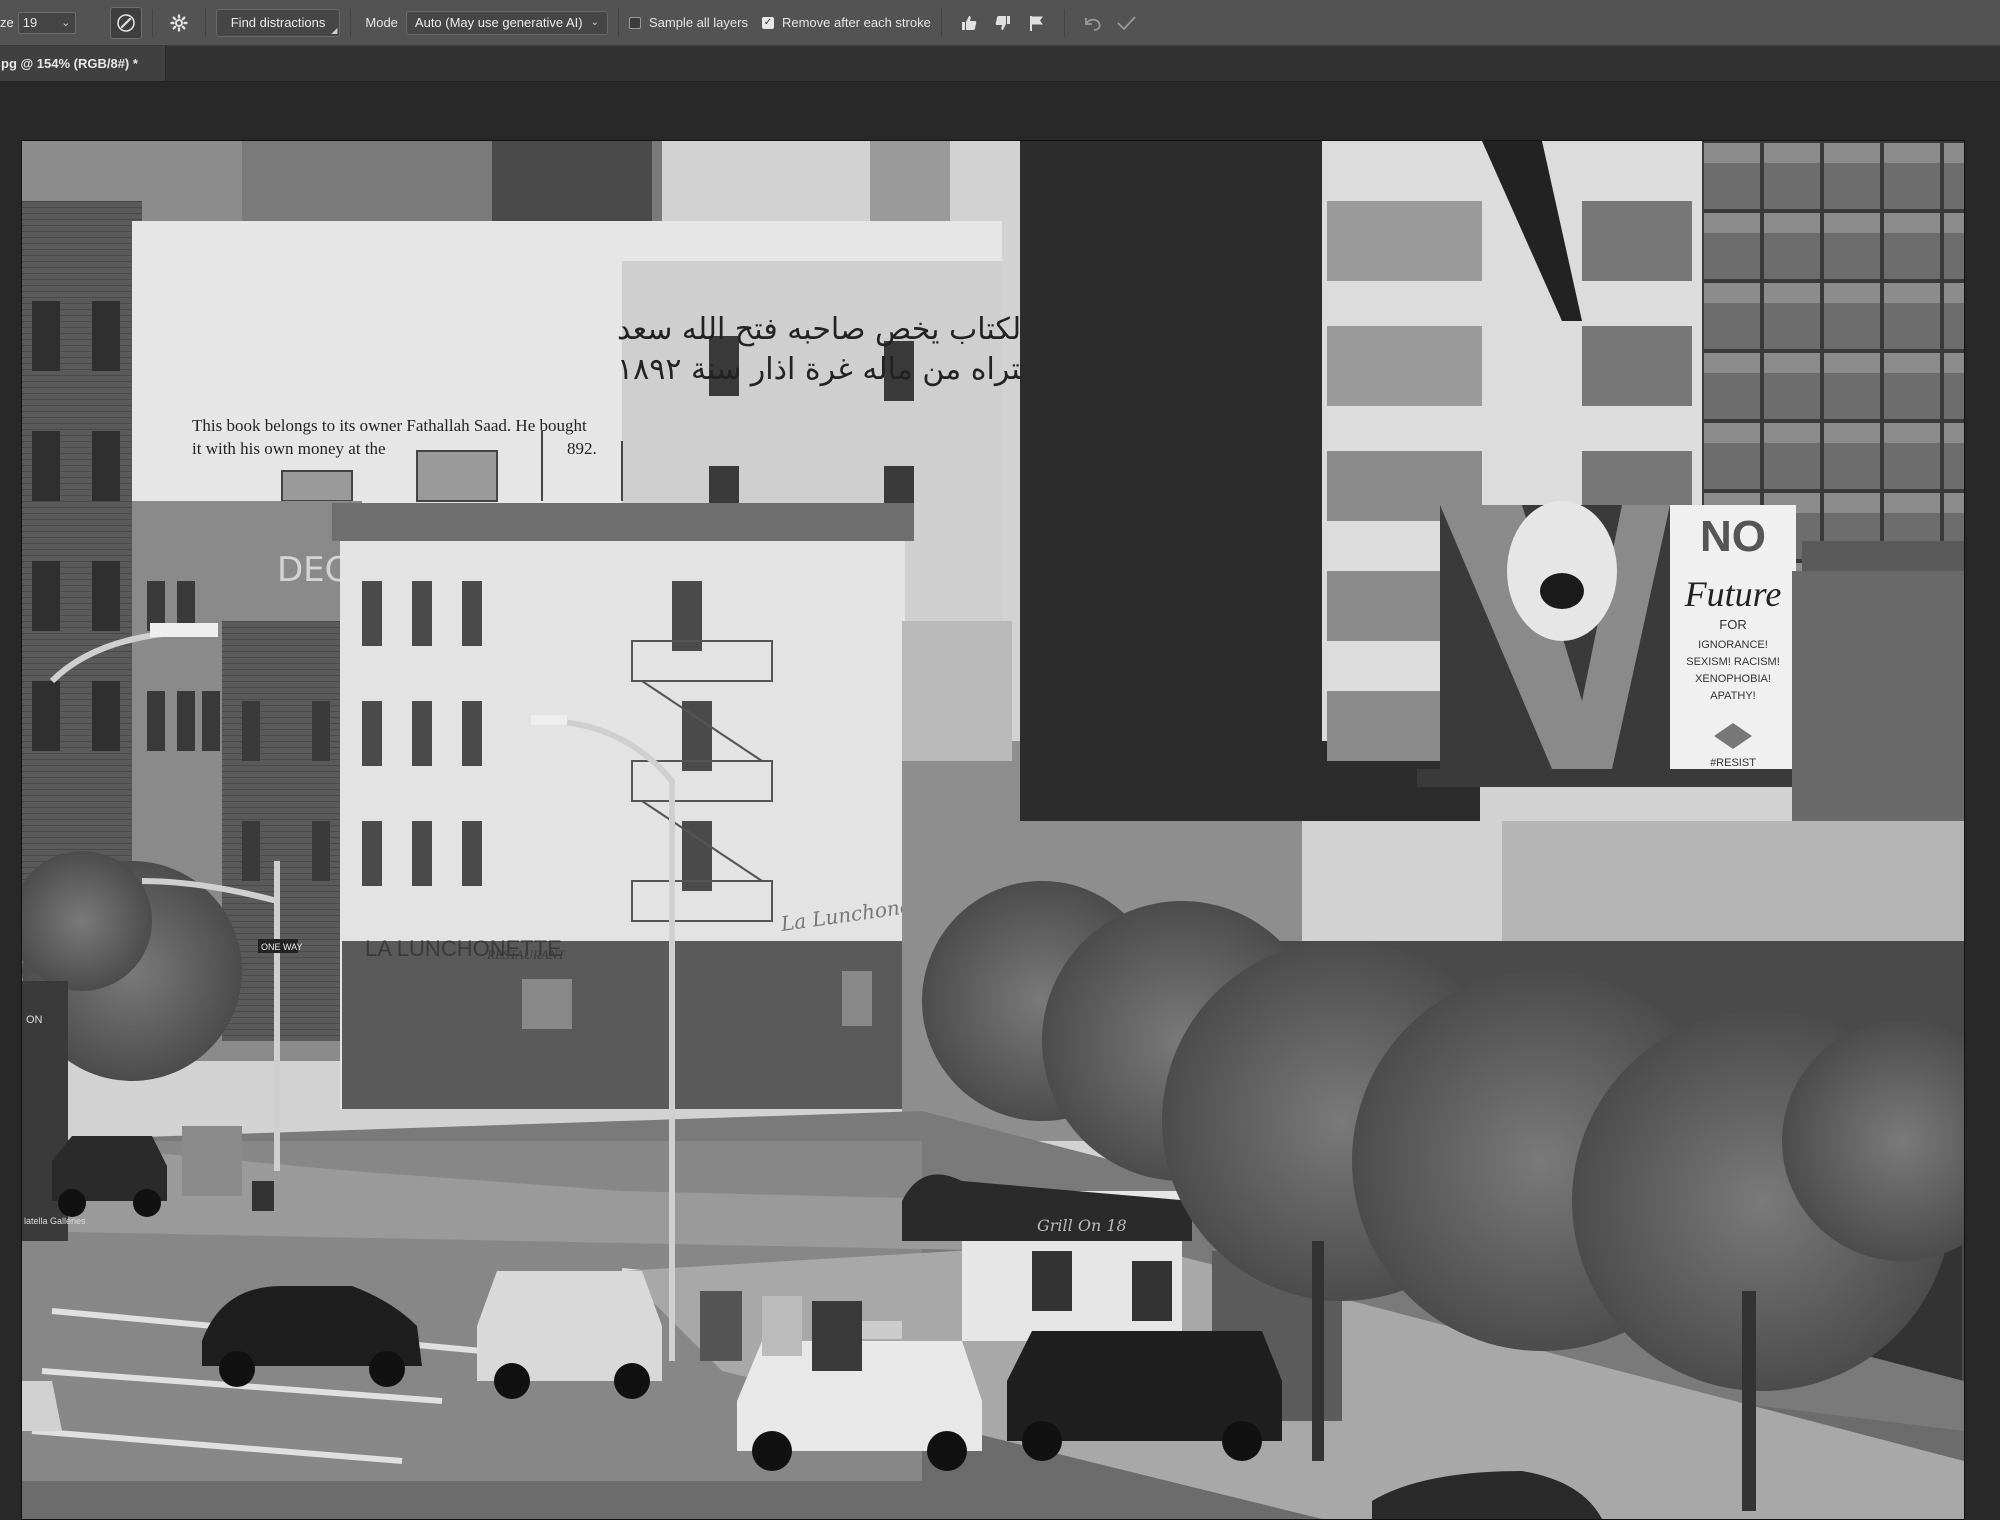 This screenshot has width=2000, height=1520. Describe the element at coordinates (835, 369) in the screenshot. I see `mural-arabic-line2: اشتراه من ماله غرة اذار سنة ١٨٩٢` at that location.